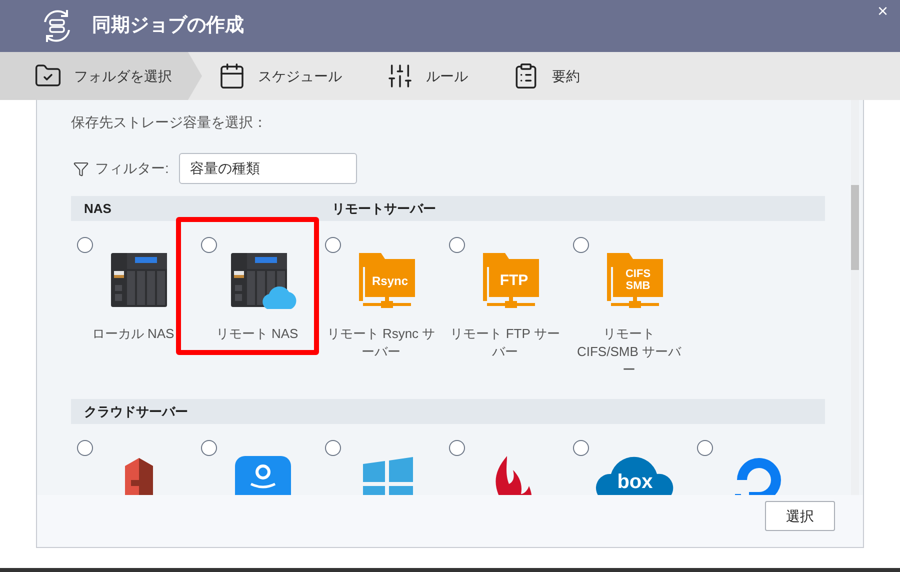  I want to click on window-title: 同期ジョブの作成, so click(168, 26).